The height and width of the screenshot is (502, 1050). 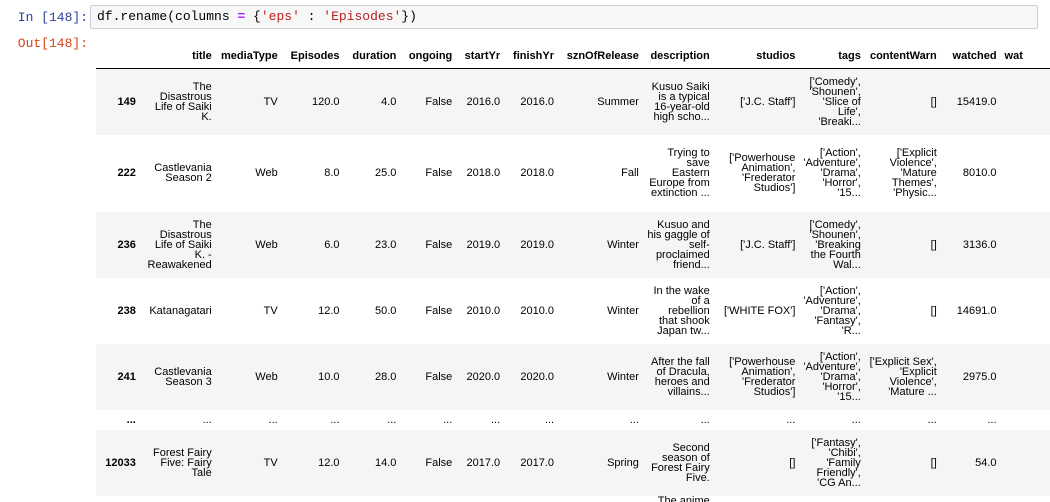 What do you see at coordinates (1025, 56) in the screenshot?
I see `column-header: wat` at bounding box center [1025, 56].